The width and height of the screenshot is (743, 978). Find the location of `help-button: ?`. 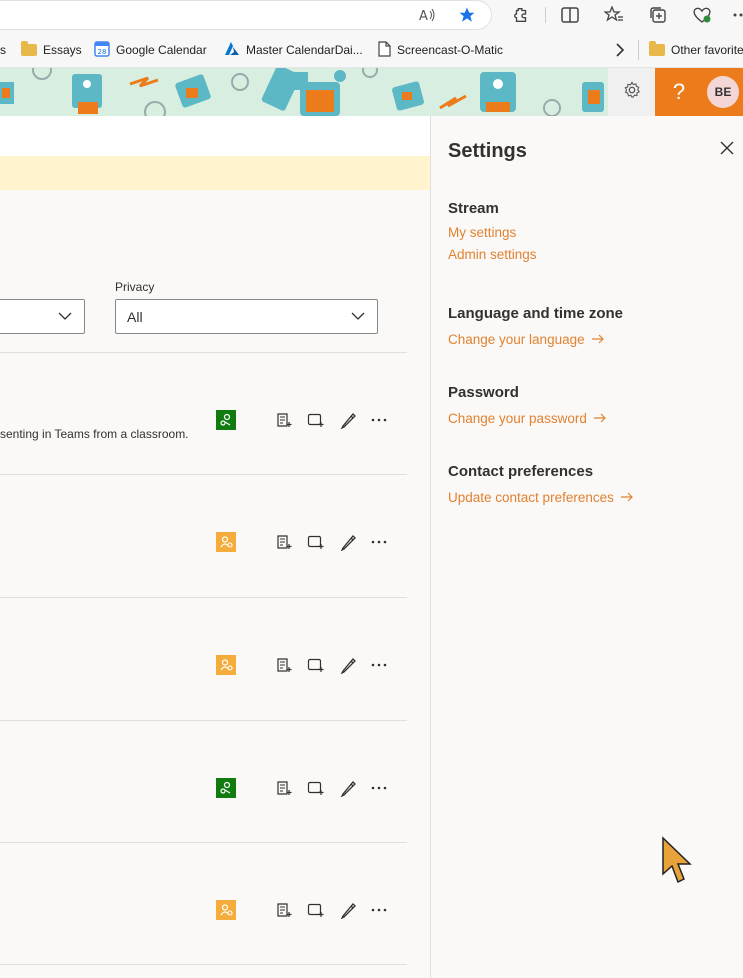

help-button: ? is located at coordinates (679, 92).